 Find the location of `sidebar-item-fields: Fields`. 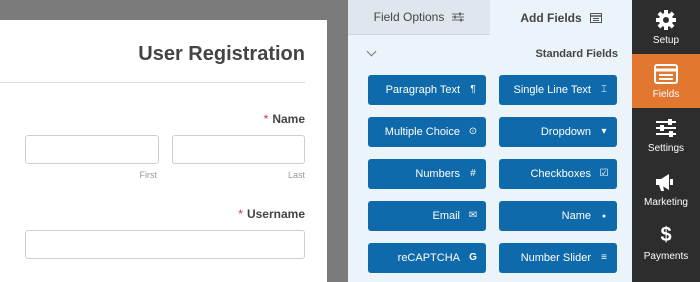

sidebar-item-fields: Fields is located at coordinates (666, 81).